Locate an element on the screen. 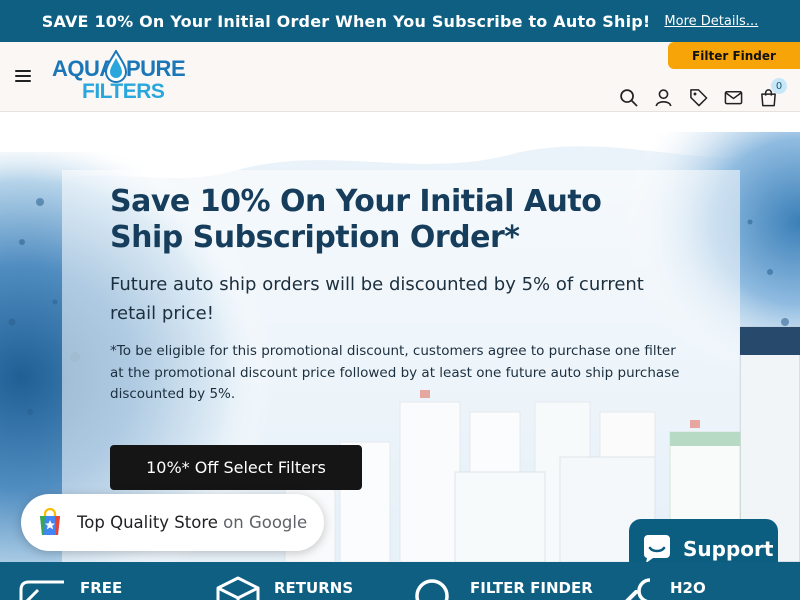  feature-returns-label: RETURNS is located at coordinates (314, 588).